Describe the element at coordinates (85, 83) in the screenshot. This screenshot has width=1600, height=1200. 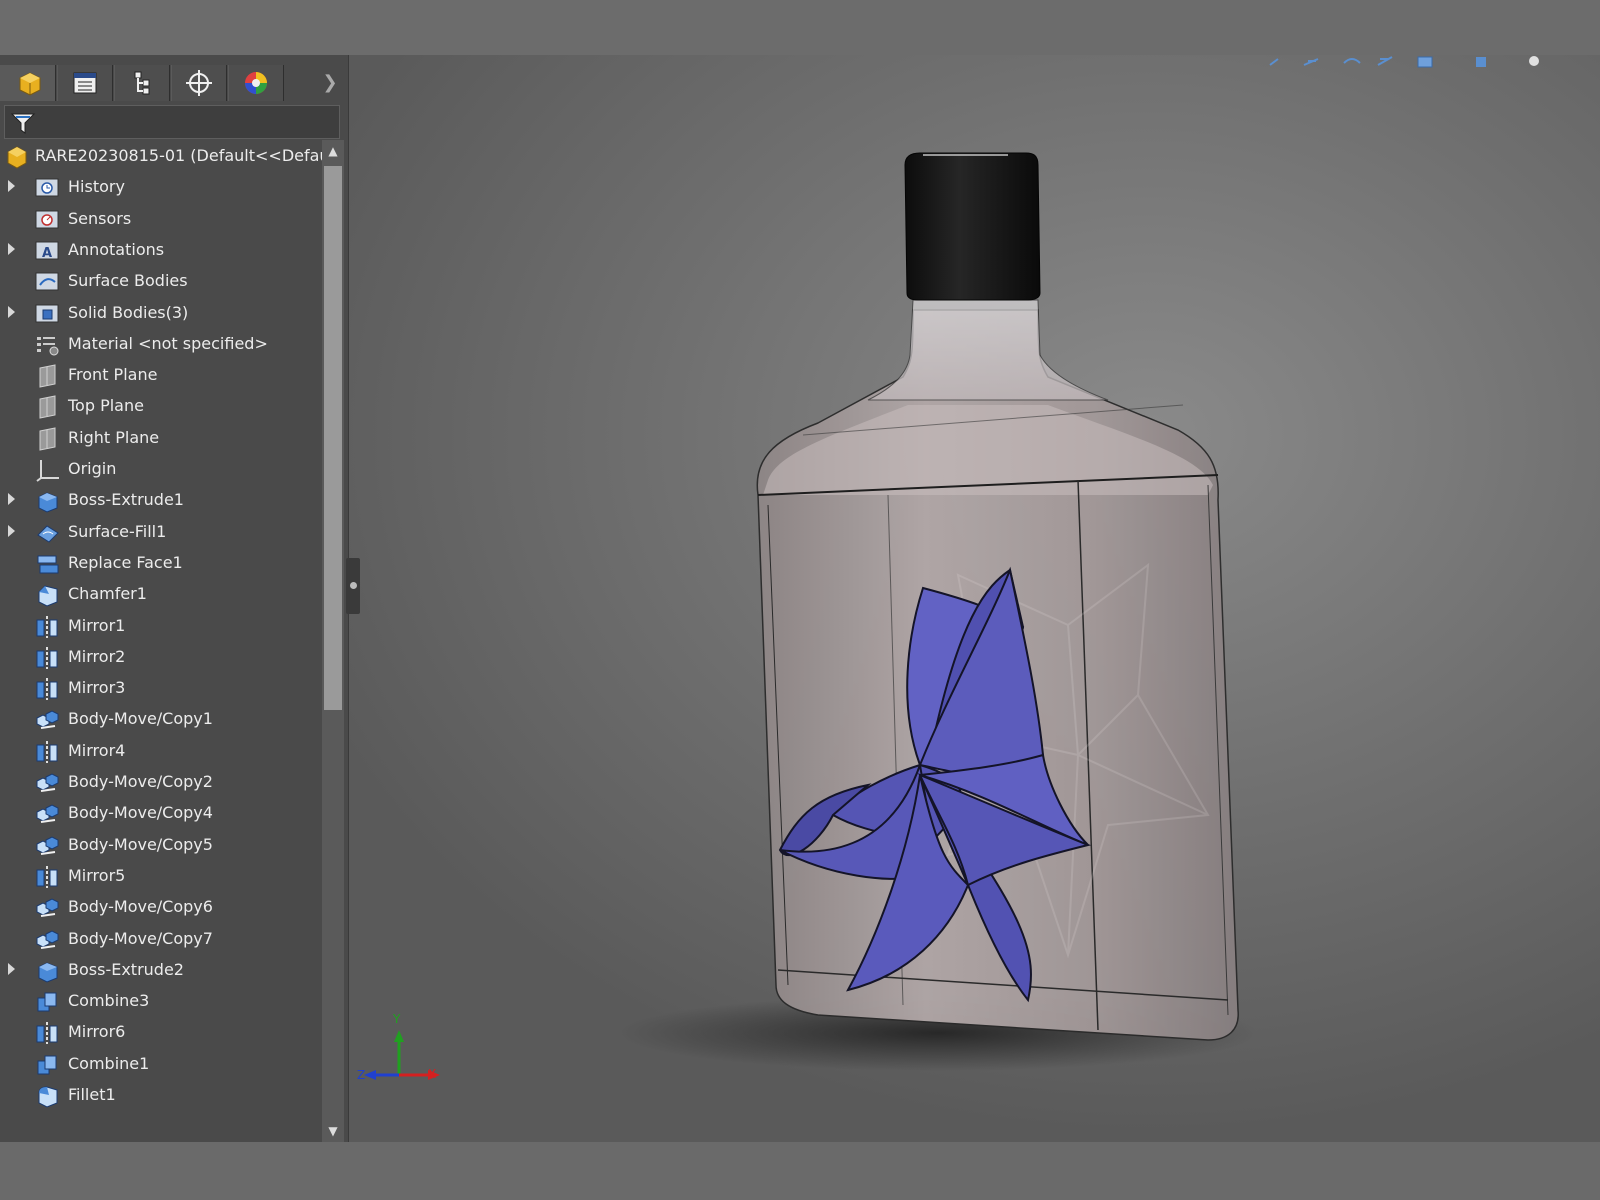
I see `property-manager-tab` at that location.